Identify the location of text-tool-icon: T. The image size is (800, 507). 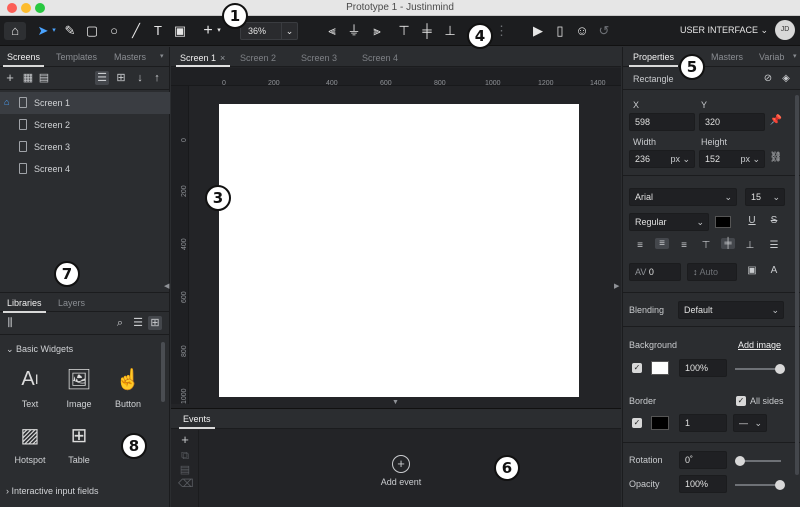
(158, 31).